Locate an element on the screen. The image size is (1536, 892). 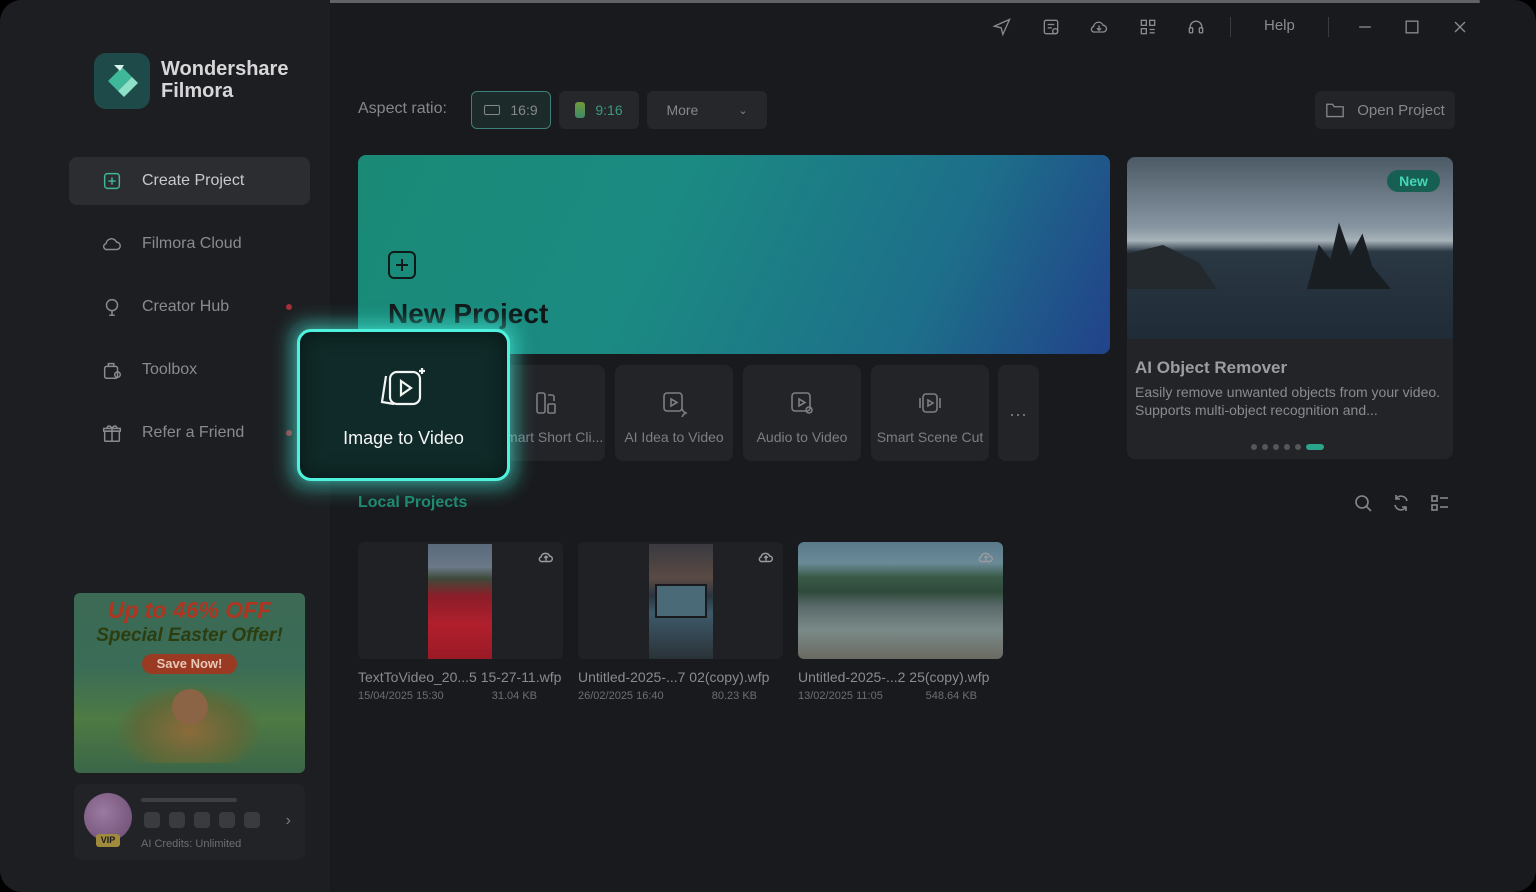
task-list-icon is located at coordinates (1051, 27).